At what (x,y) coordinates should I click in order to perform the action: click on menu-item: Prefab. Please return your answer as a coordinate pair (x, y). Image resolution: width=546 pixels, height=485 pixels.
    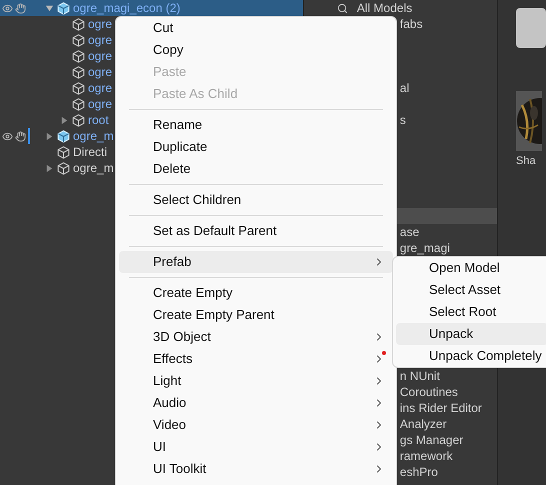
    Looking at the image, I should click on (256, 262).